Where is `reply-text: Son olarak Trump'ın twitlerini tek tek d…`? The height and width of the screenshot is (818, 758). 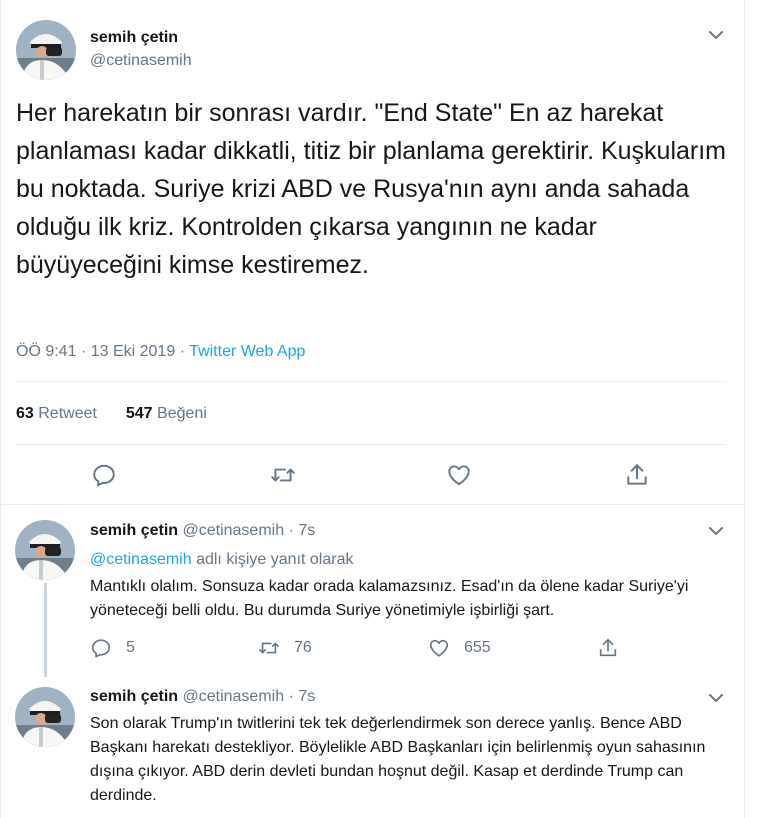
reply-text: Son olarak Trump'ın twitlerini tek tek d… is located at coordinates (398, 759).